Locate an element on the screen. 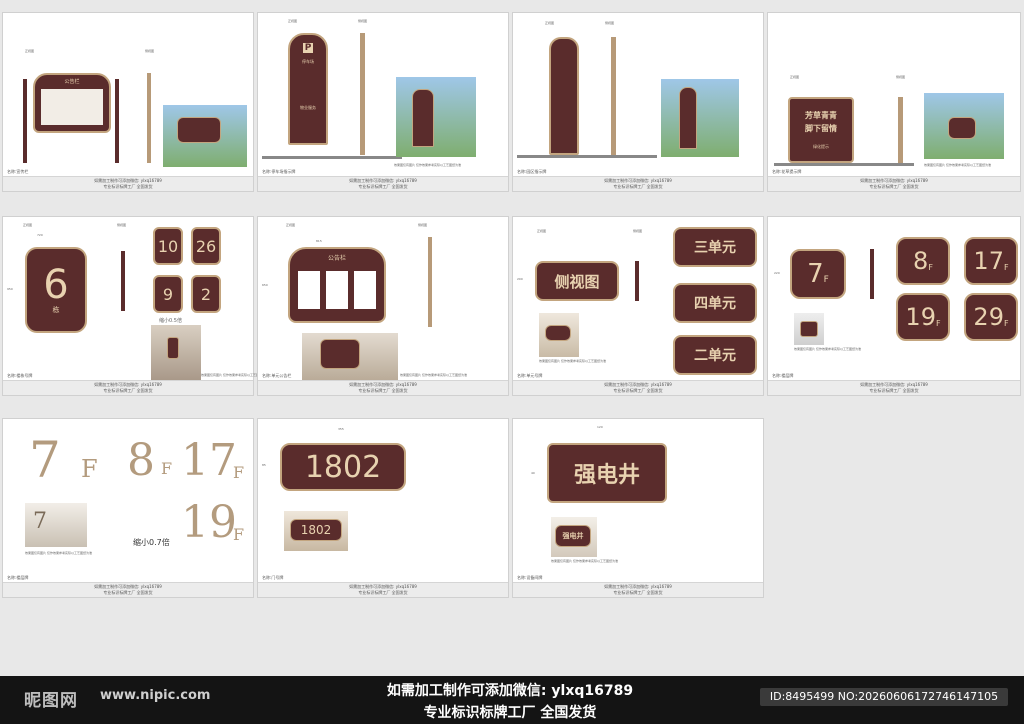 The height and width of the screenshot is (724, 1024). contact-line-2: 专业标识标牌工厂 全国发货 is located at coordinates (510, 713).